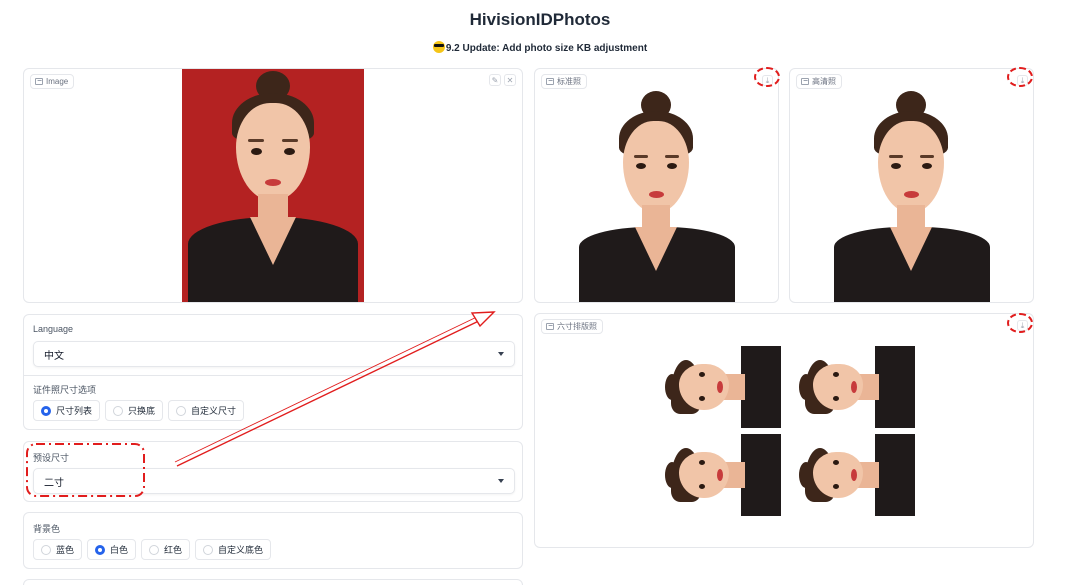  I want to click on close-icon: ✕, so click(510, 80).